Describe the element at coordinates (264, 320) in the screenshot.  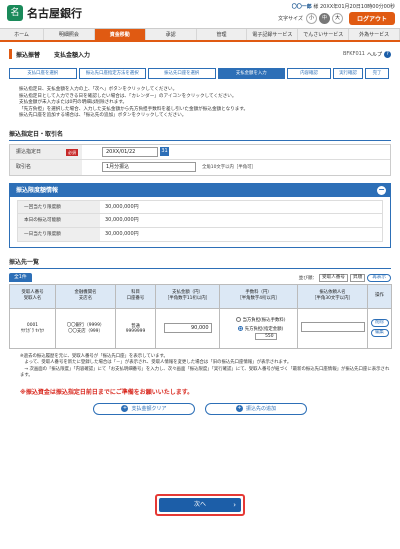
I see `fee-option-ours-label: 当方負担(振込手数料)` at that location.